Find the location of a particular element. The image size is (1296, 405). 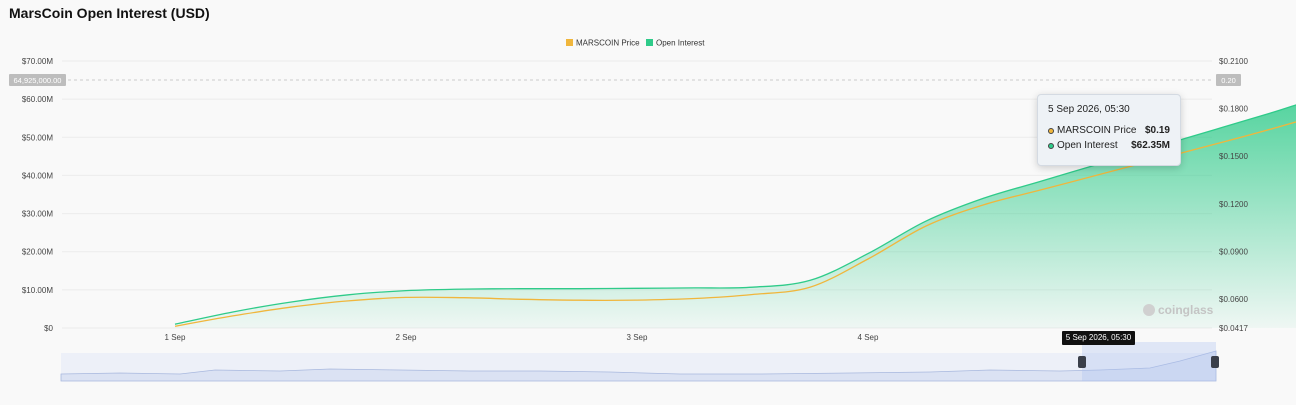

crosshair-x-label: 5 Sep 2026, 05:30 is located at coordinates (1098, 338).